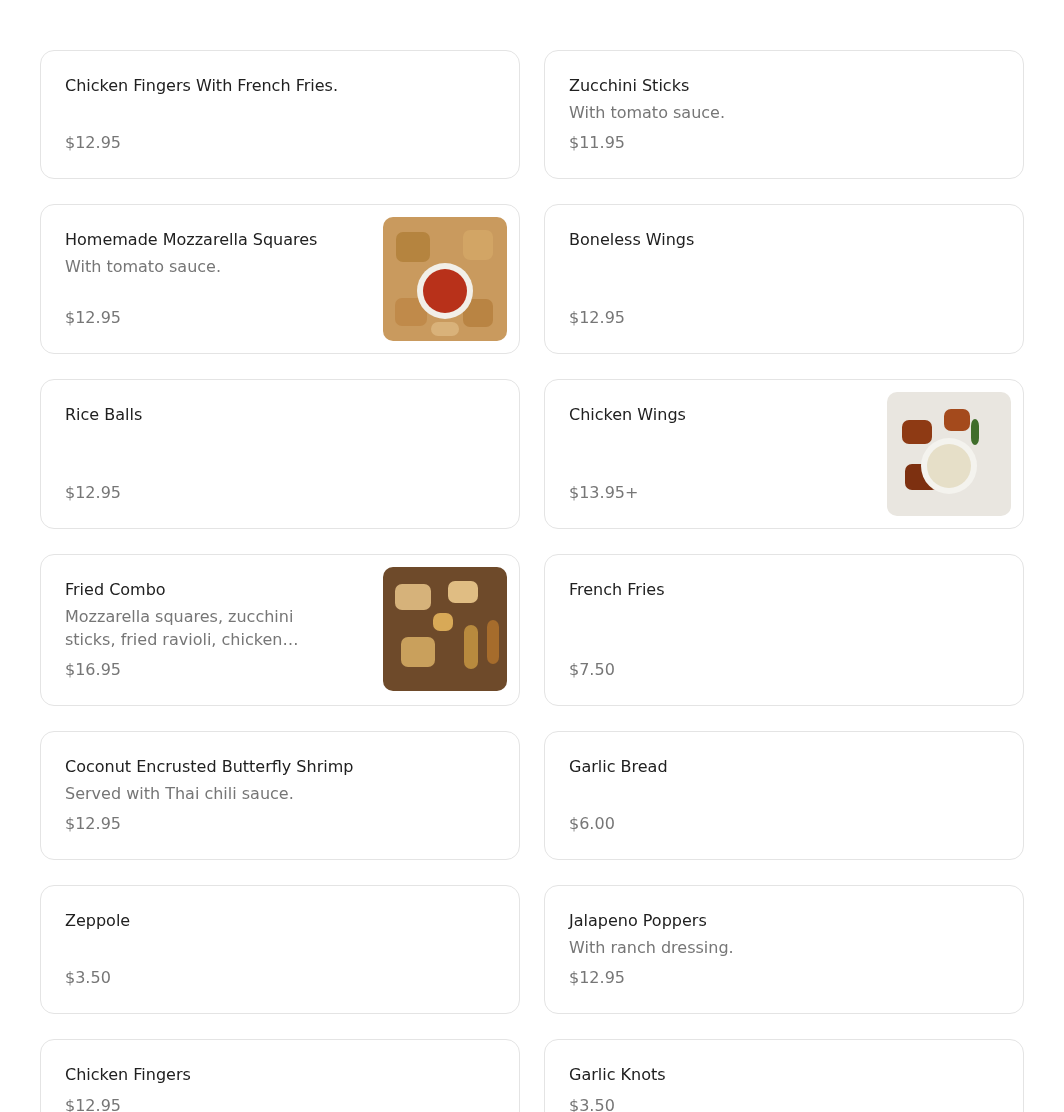 The width and height of the screenshot is (1064, 1112). Describe the element at coordinates (784, 454) in the screenshot. I see `menu-item-card: Chicken Wings $13.95+` at that location.